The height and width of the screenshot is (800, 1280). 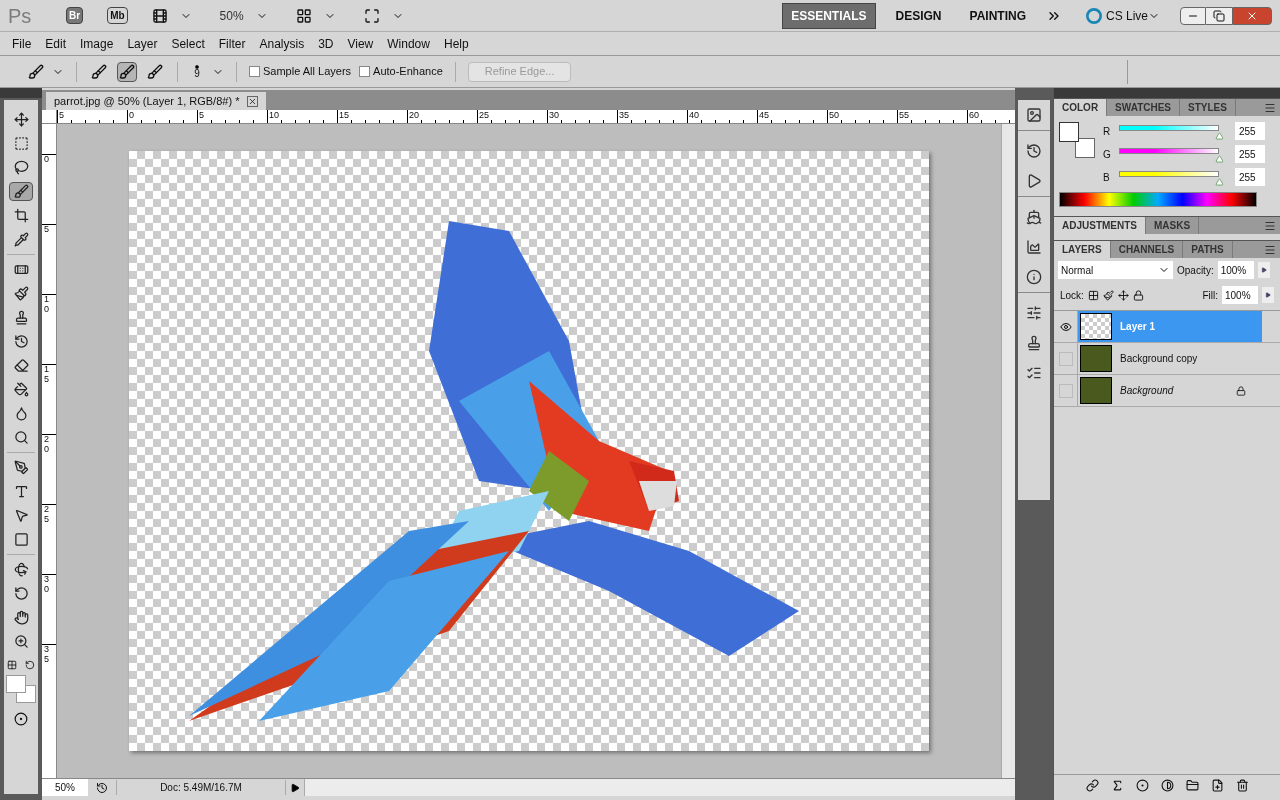 I want to click on history-icon, so click(x=1034, y=151).